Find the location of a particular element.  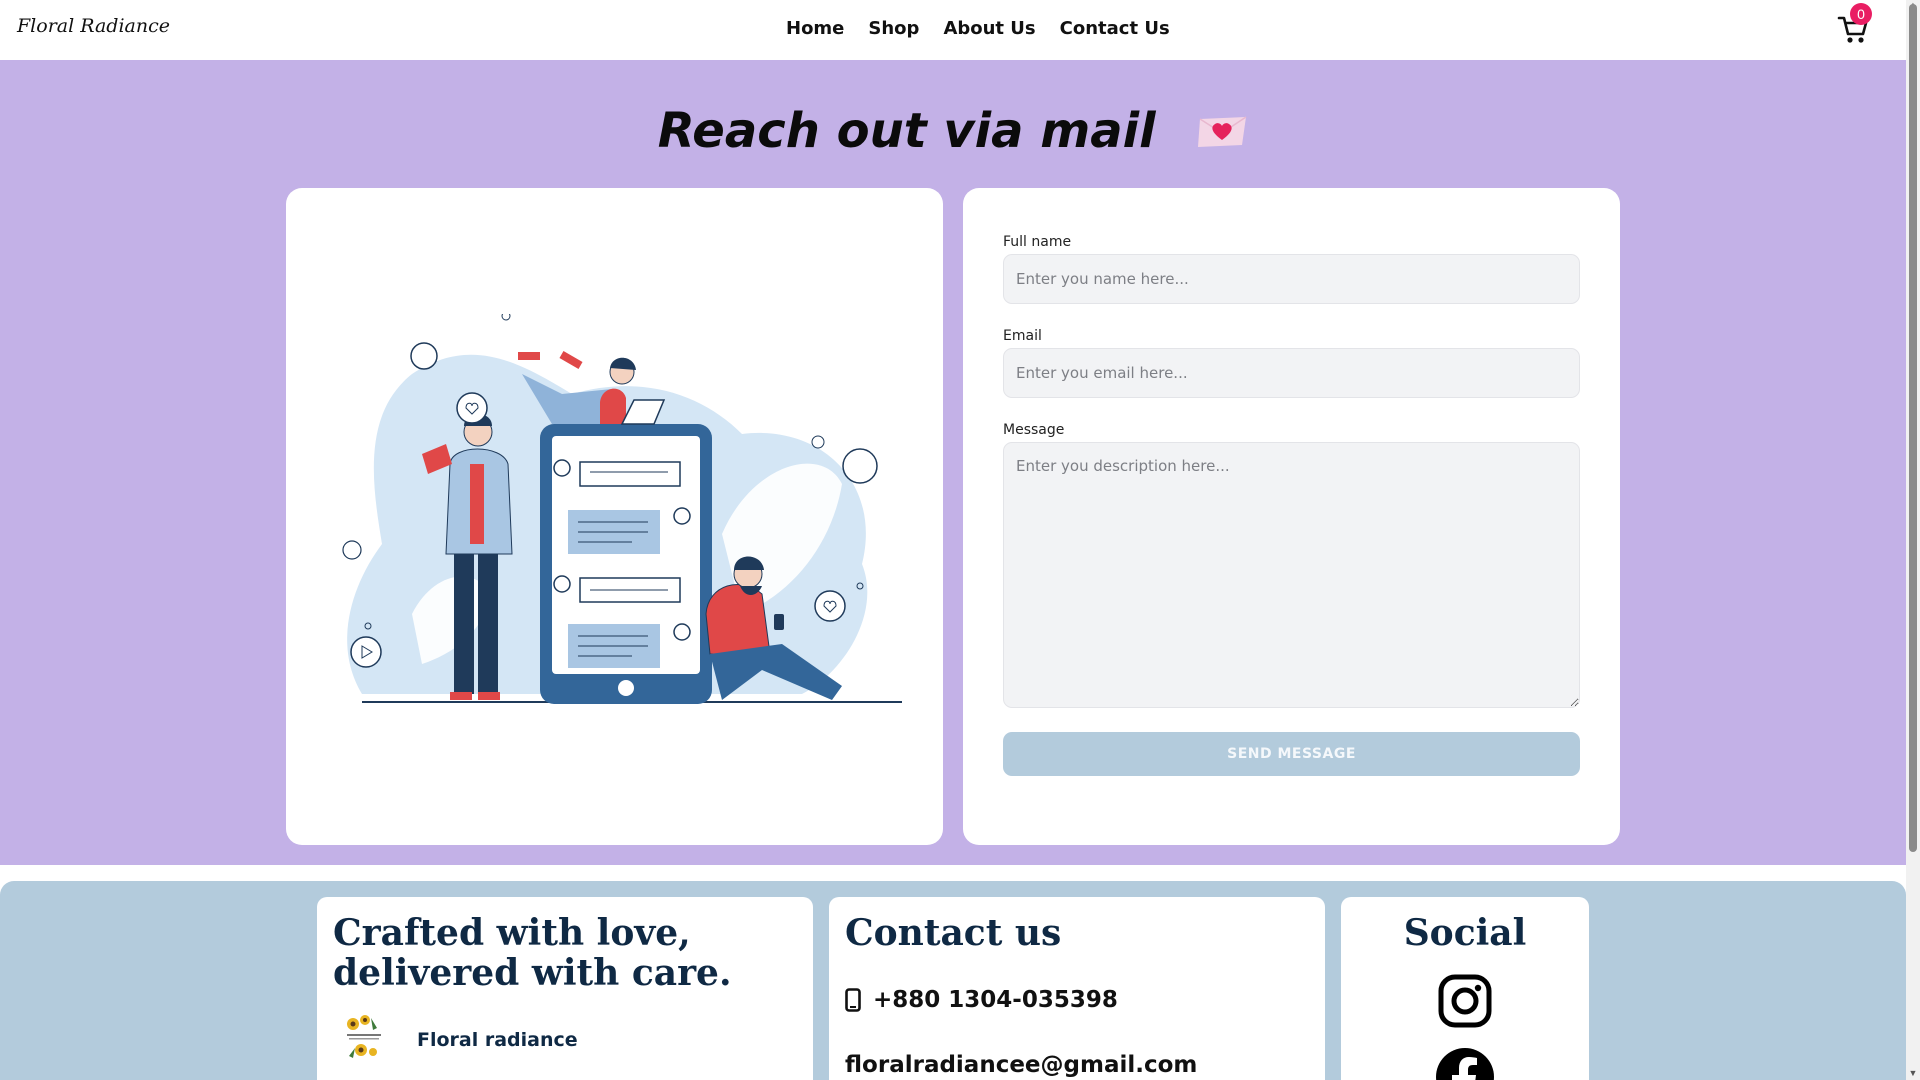

brand-logo-icon is located at coordinates (364, 1036).